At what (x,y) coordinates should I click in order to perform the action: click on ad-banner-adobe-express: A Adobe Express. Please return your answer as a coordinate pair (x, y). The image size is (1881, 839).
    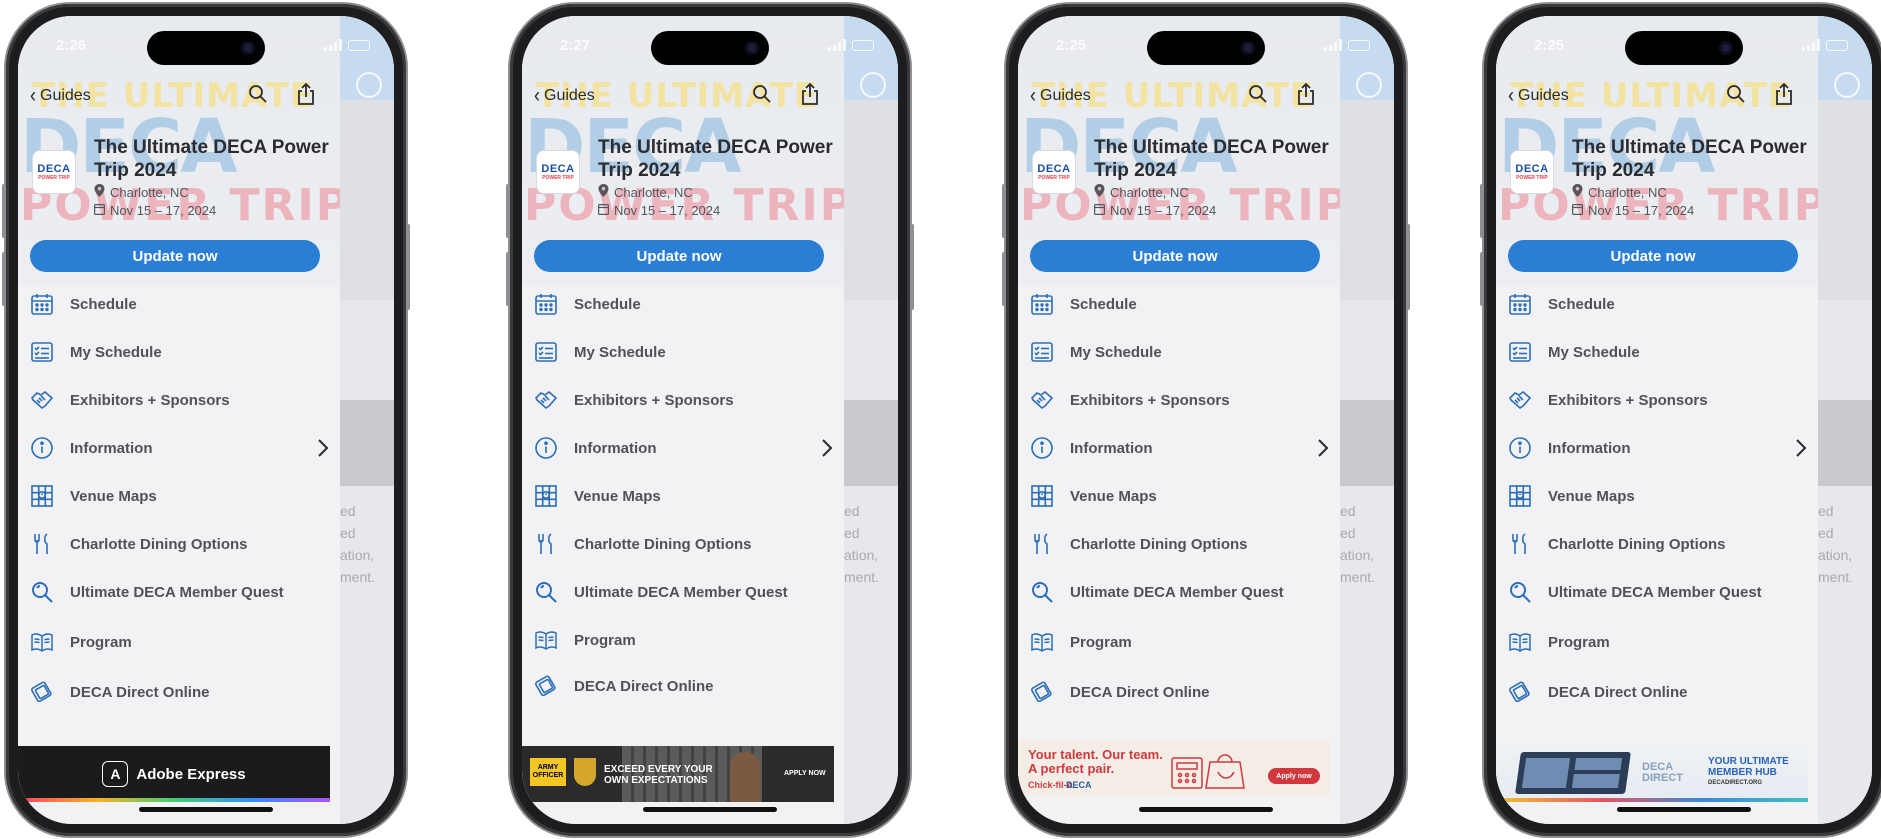
    Looking at the image, I should click on (174, 774).